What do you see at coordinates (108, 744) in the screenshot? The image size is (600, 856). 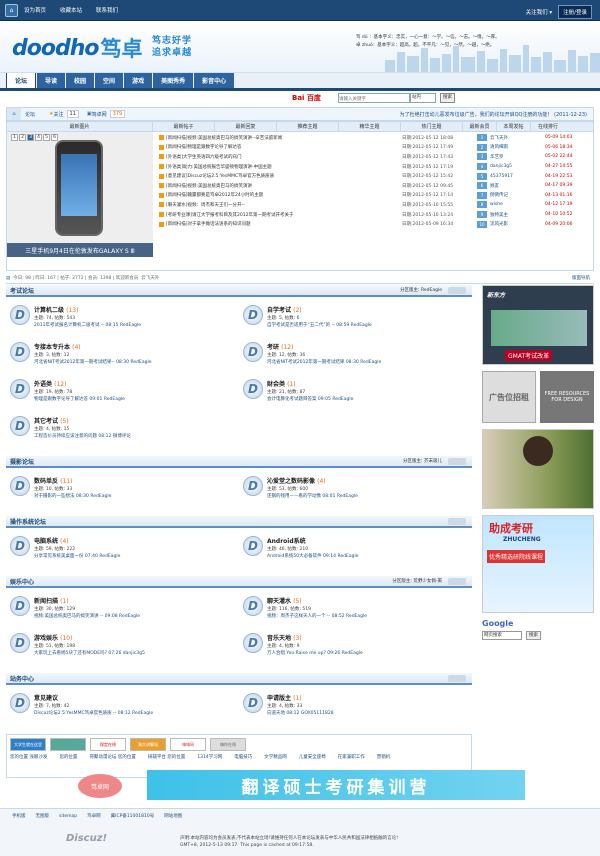 I see `link-logo: 保定在线` at bounding box center [108, 744].